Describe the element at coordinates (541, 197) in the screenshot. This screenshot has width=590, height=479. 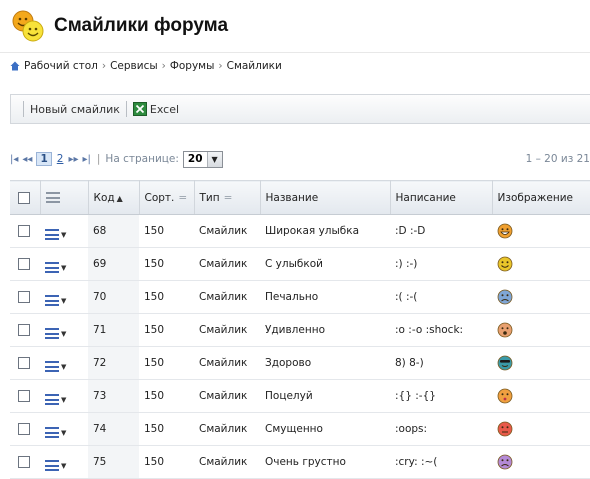
I see `column-header-image: Изображение` at that location.